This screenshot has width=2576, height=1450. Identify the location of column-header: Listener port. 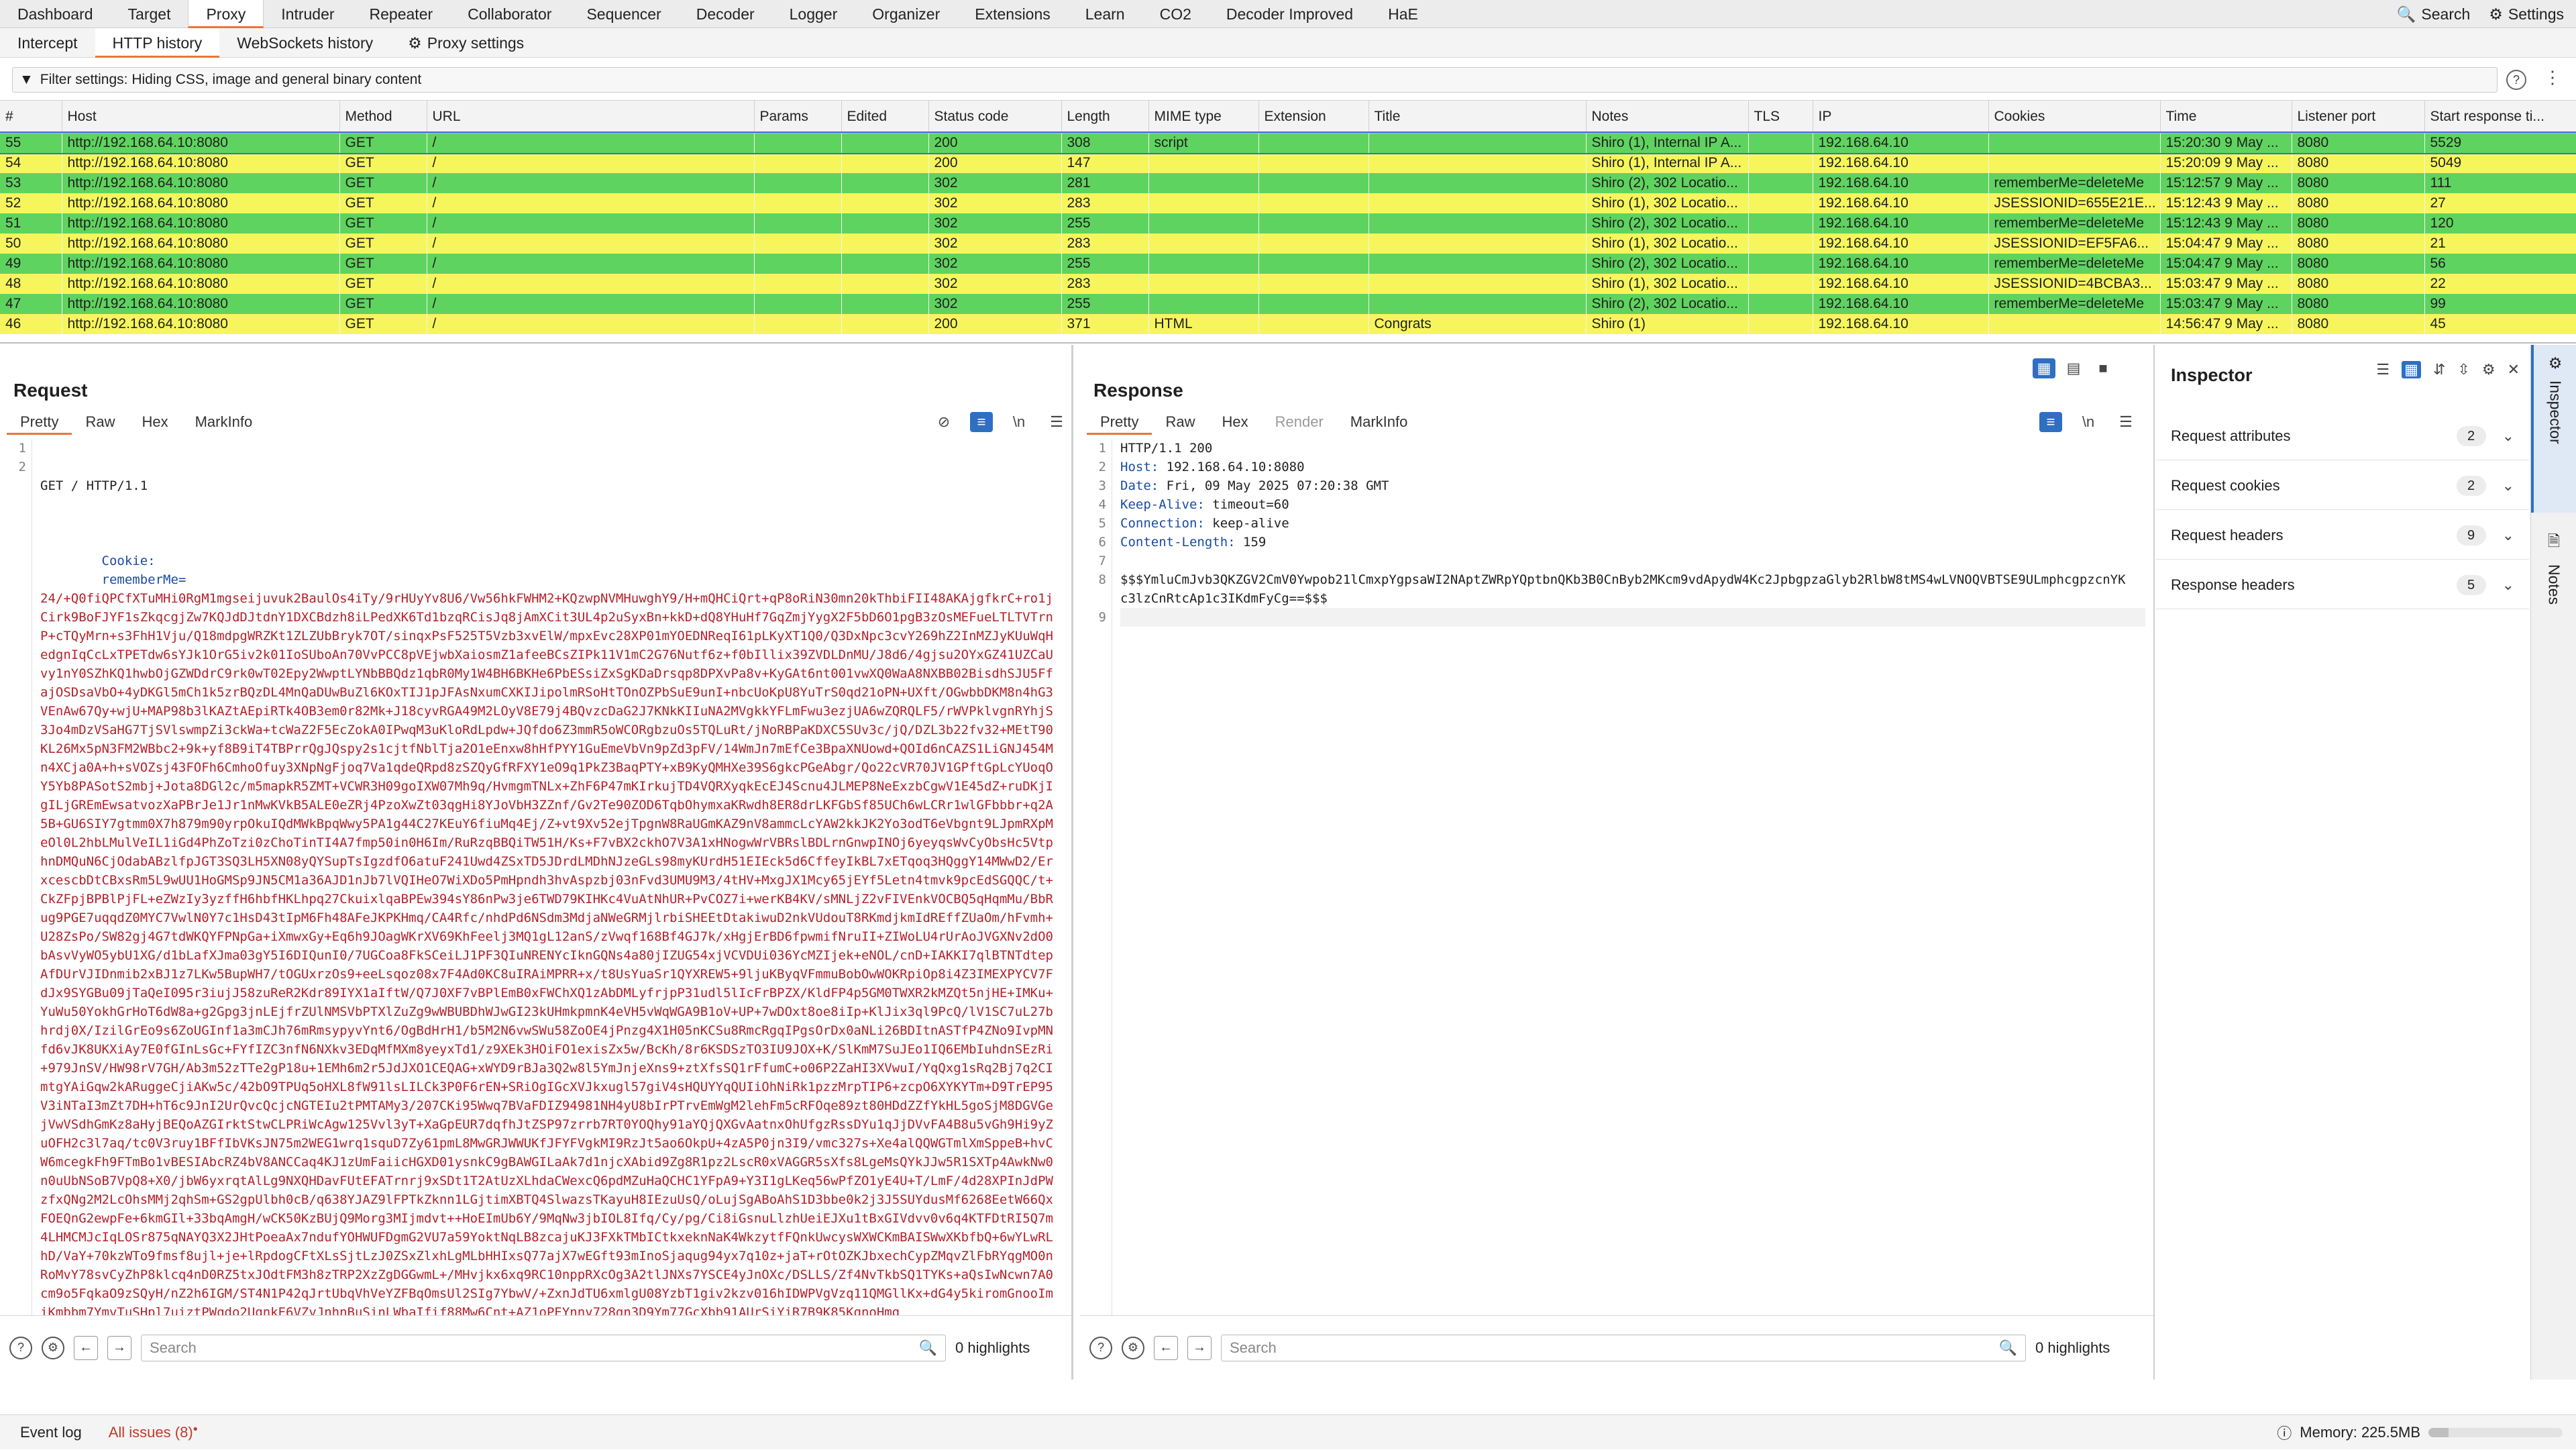
(2358, 118).